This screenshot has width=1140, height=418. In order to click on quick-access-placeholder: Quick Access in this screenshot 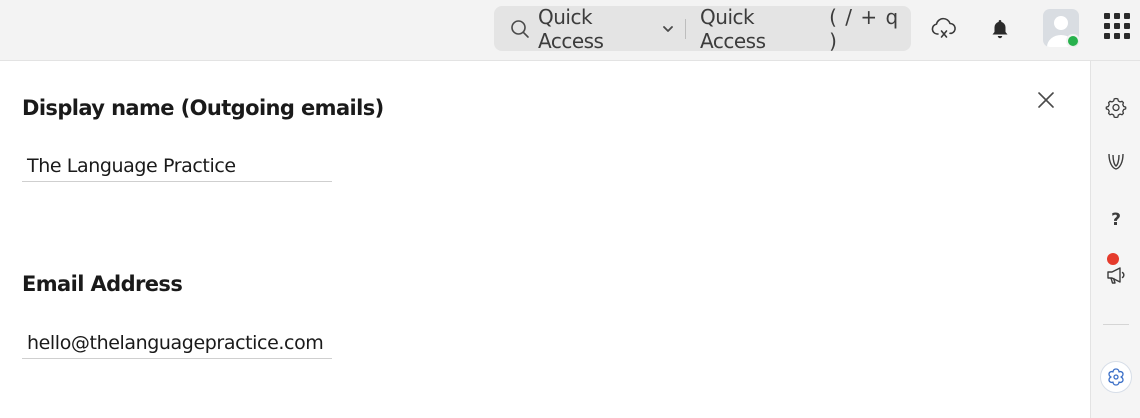, I will do `click(759, 29)`.